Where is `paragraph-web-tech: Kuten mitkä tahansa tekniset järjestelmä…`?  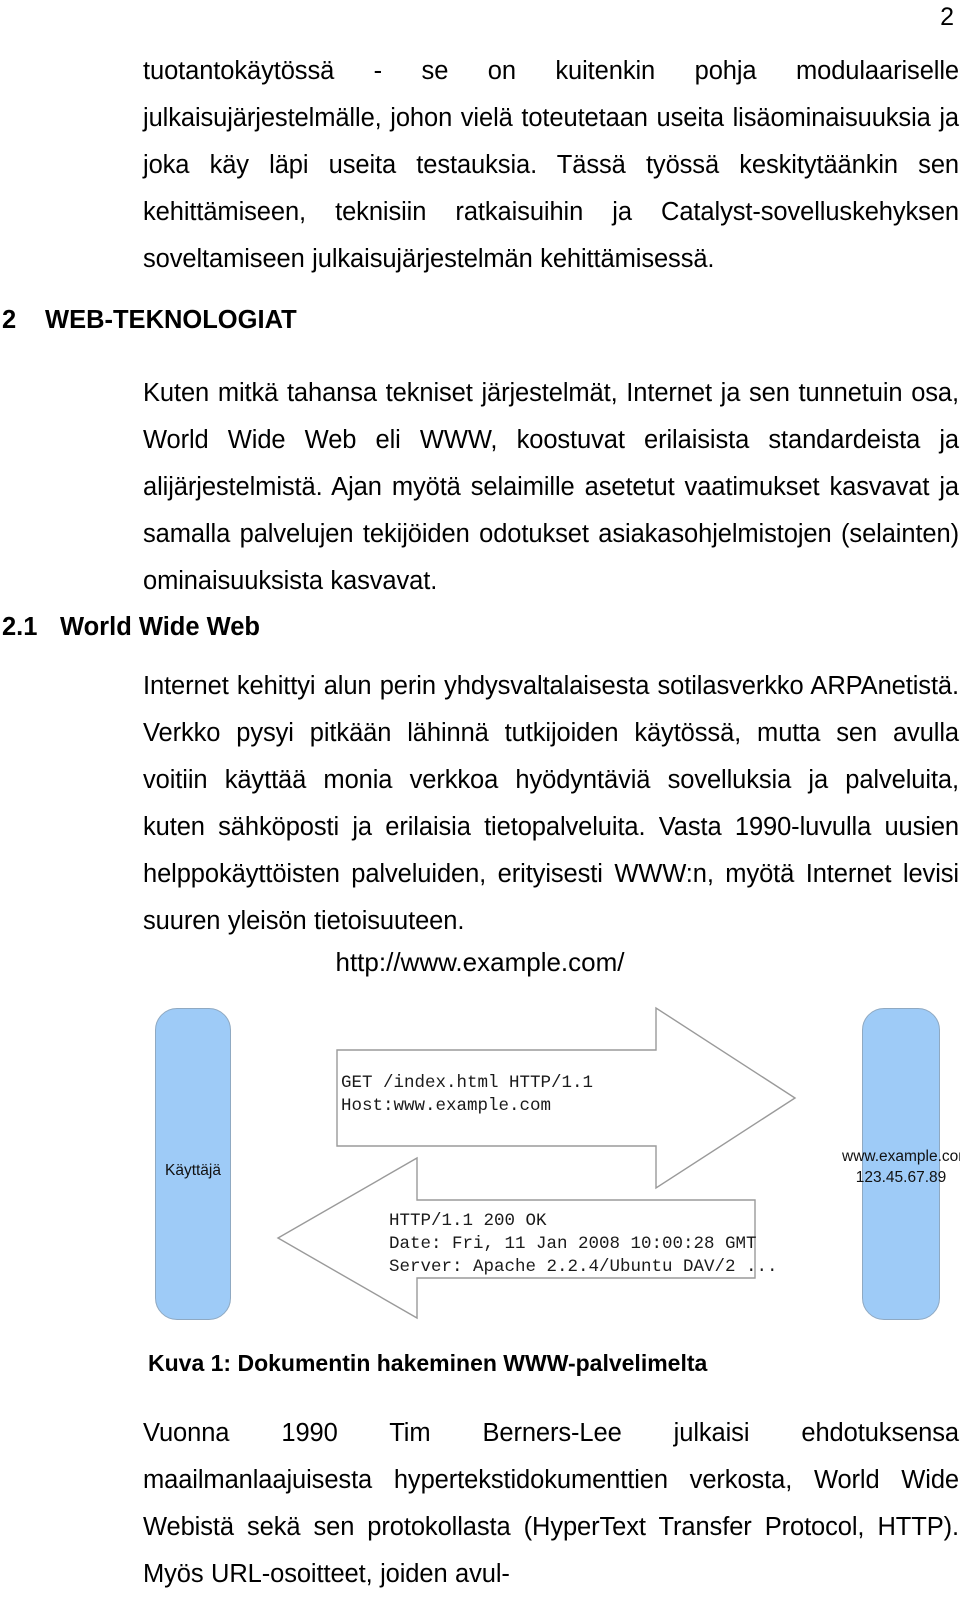 paragraph-web-tech: Kuten mitkä tahansa tekniset järjestelmä… is located at coordinates (551, 487).